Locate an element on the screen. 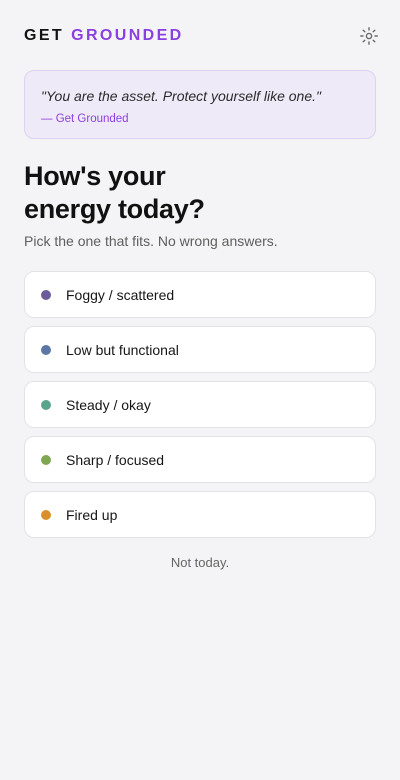 The image size is (400, 780). brand-word-grounded: GROUNDED is located at coordinates (127, 35).